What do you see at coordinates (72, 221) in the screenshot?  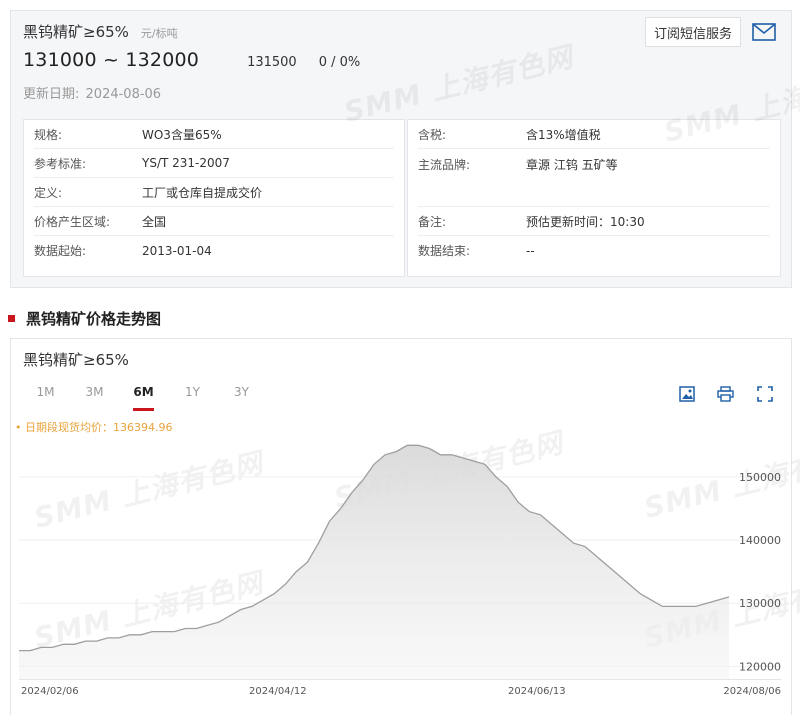 I see `spec-key: 价格产生区域:` at bounding box center [72, 221].